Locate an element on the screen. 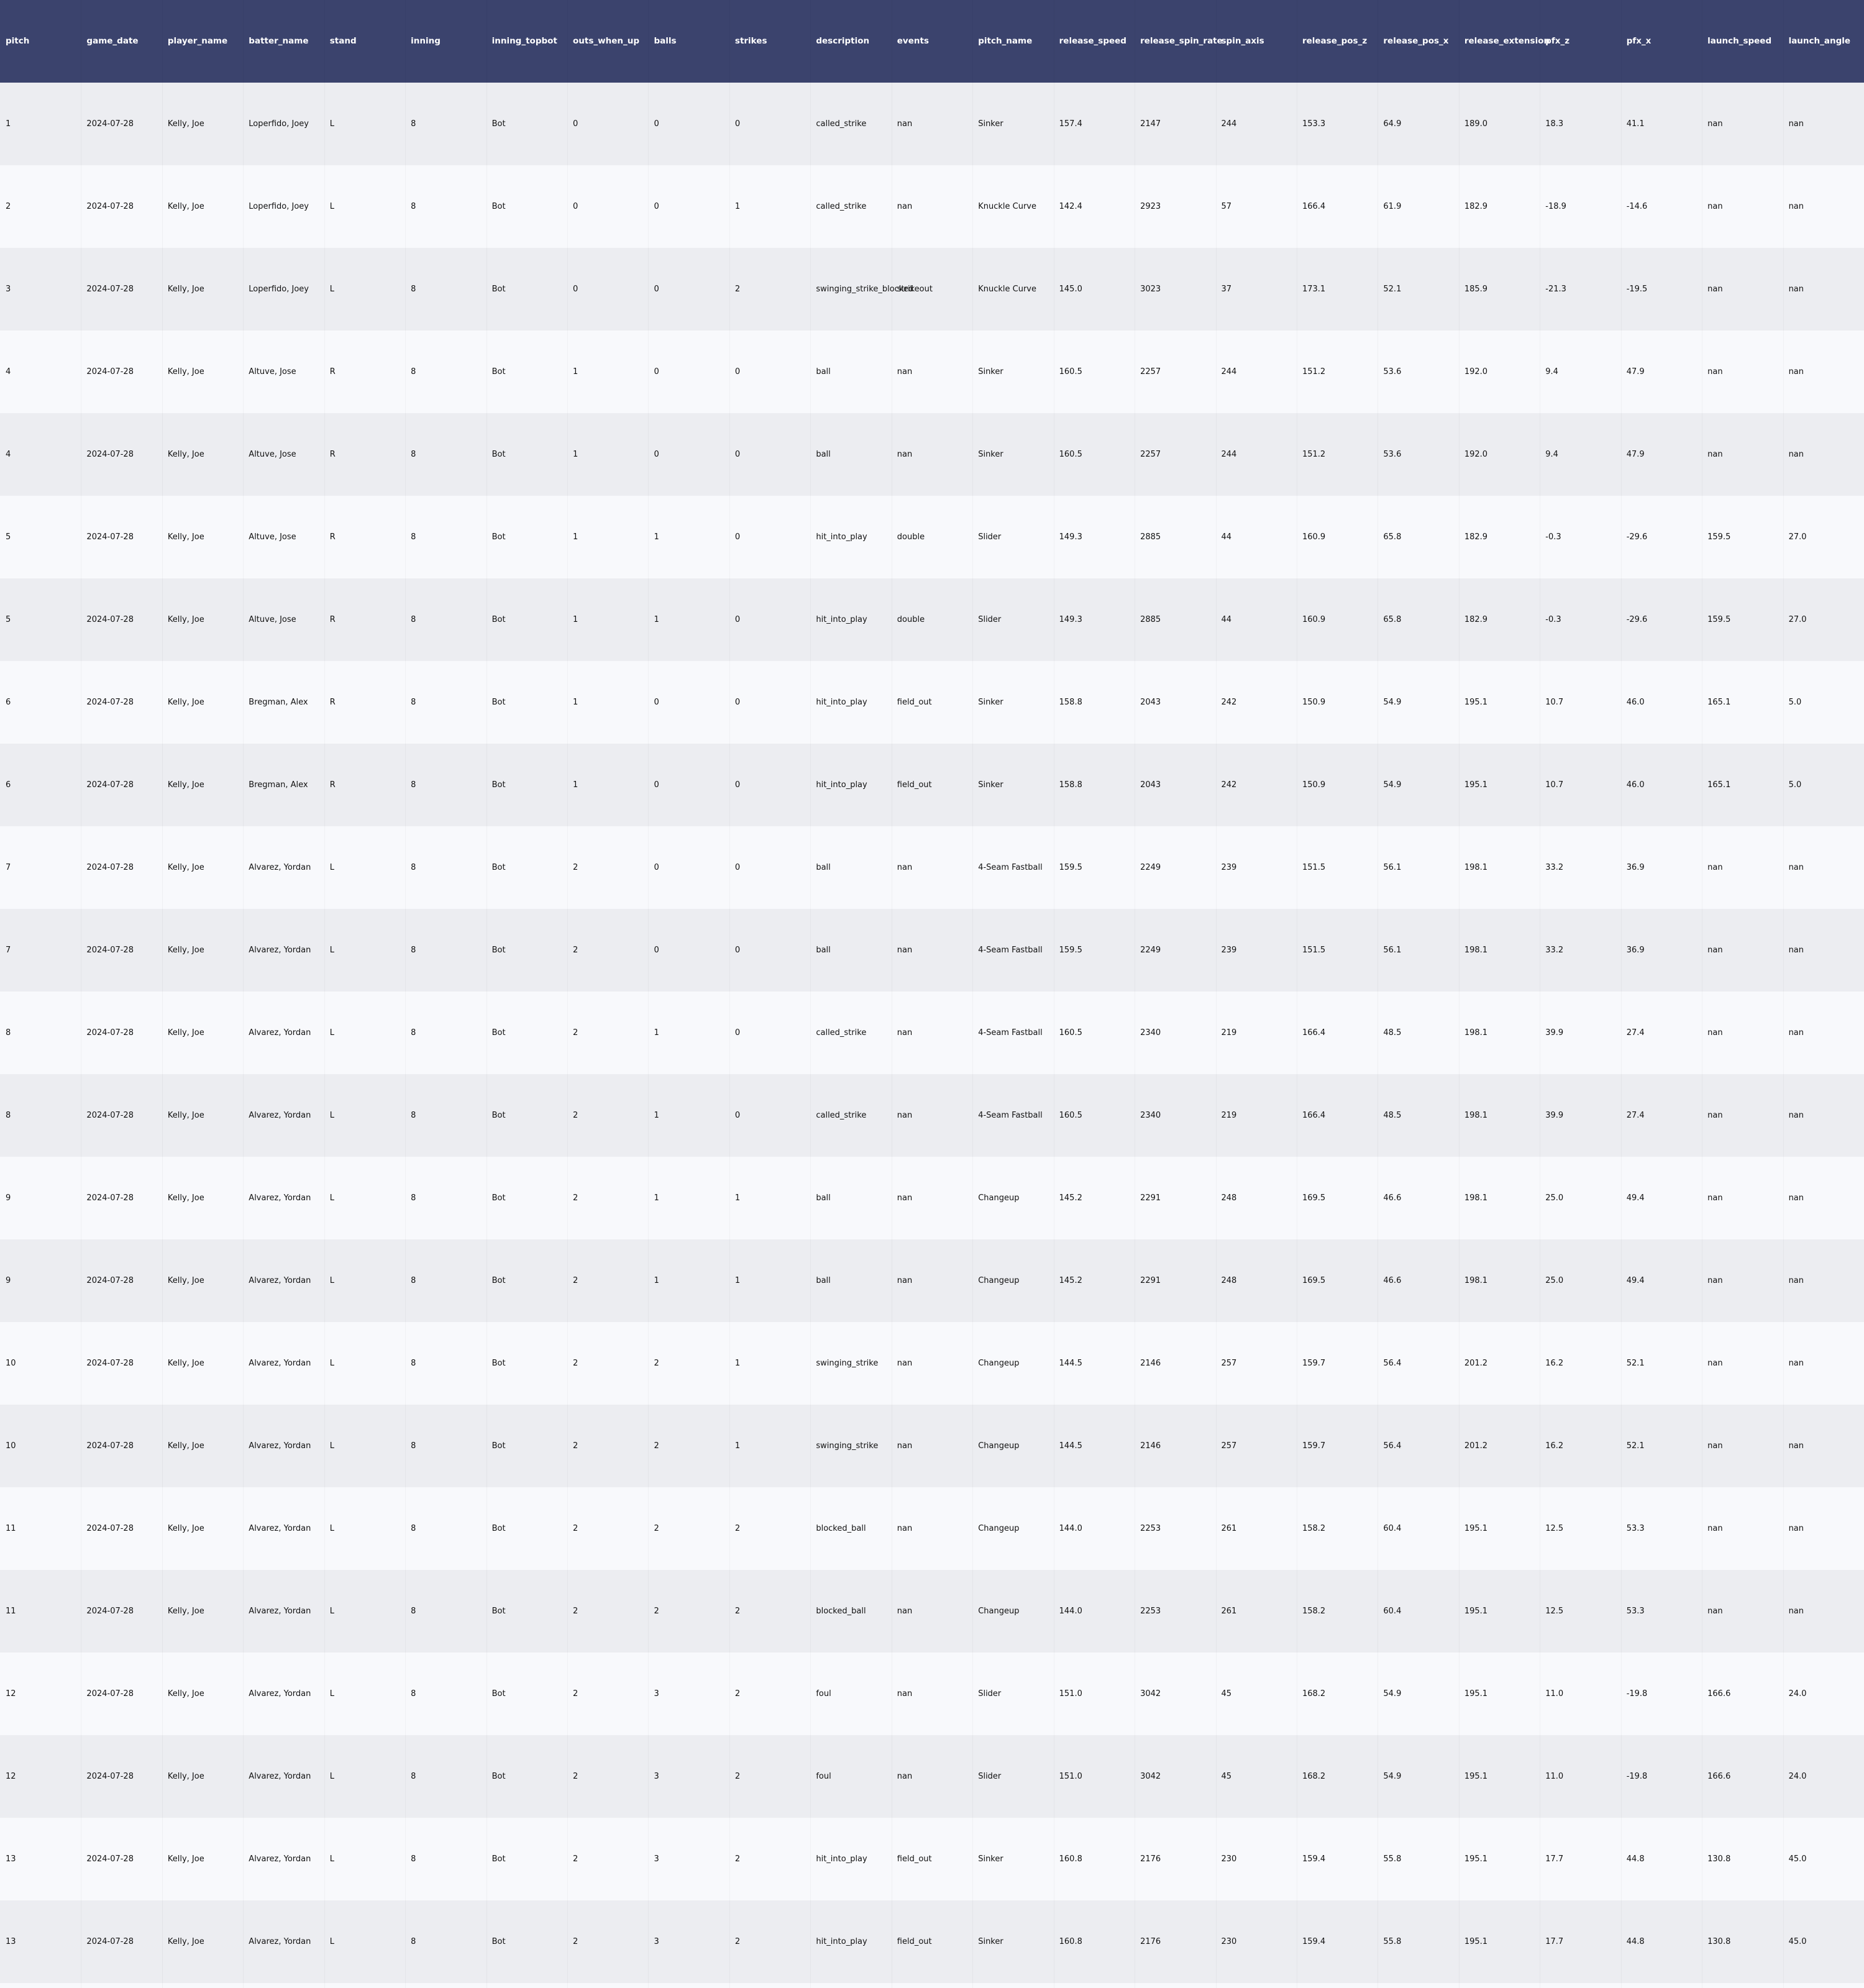 The image size is (1864, 1988). cell-release-speed: 158.8 is located at coordinates (1070, 702).